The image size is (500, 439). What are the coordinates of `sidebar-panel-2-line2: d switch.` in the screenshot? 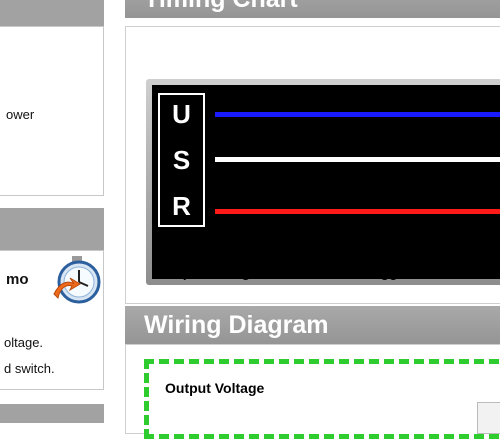 It's located at (29, 368).